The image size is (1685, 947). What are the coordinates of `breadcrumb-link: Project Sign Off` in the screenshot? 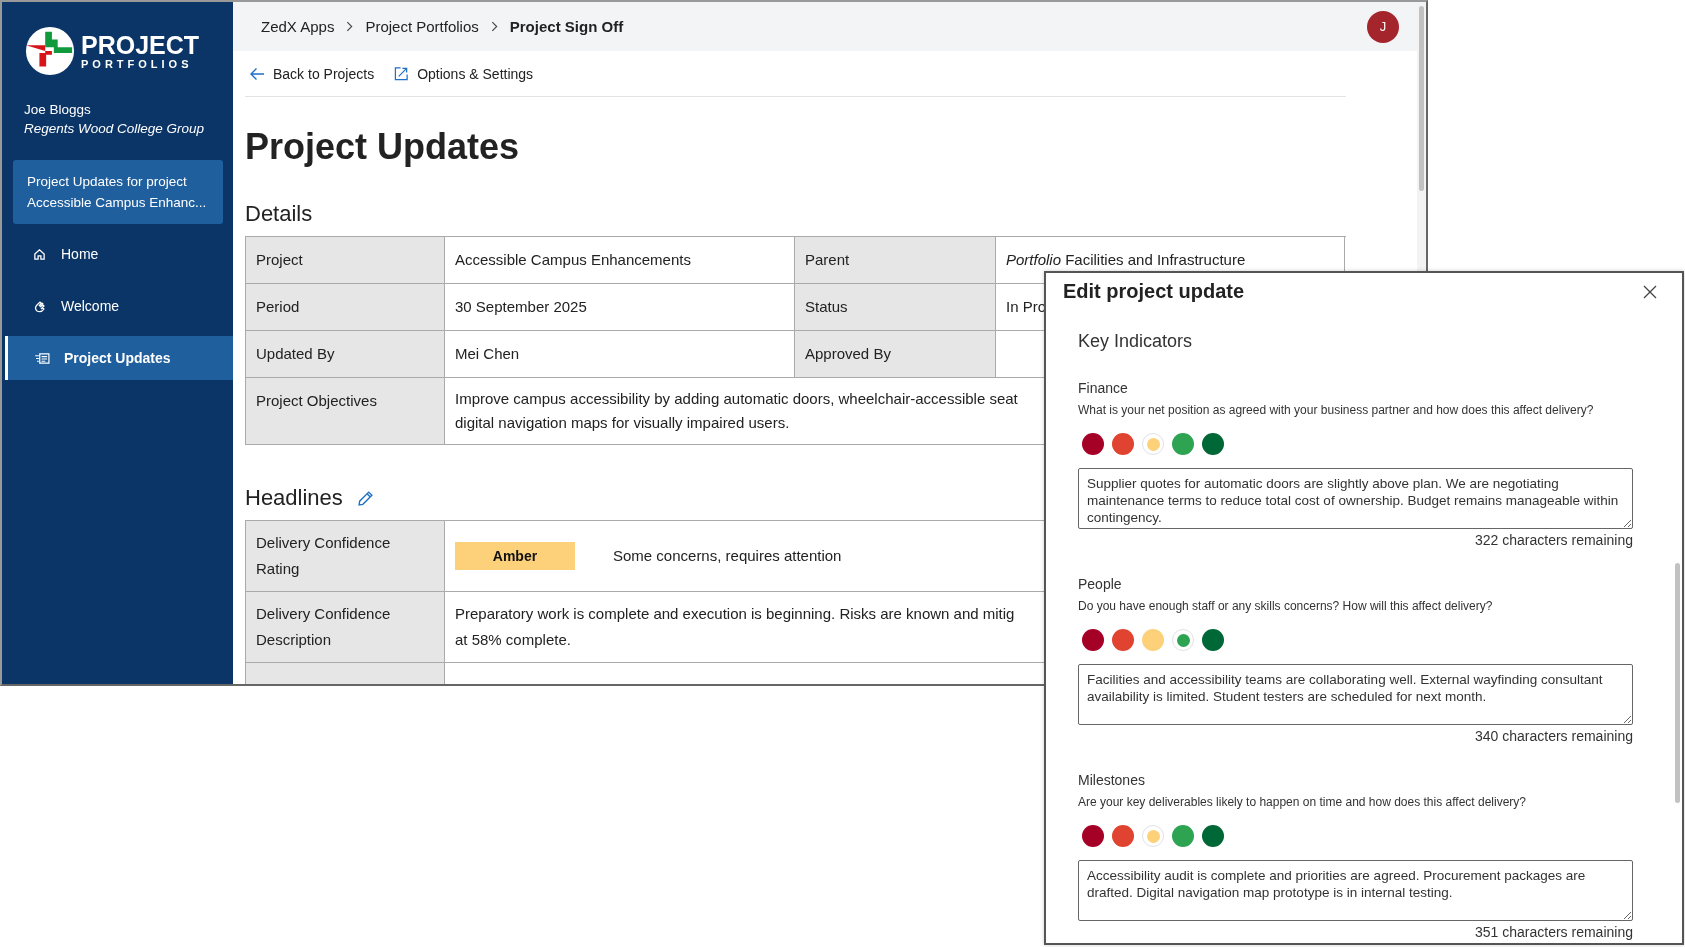 It's located at (566, 26).